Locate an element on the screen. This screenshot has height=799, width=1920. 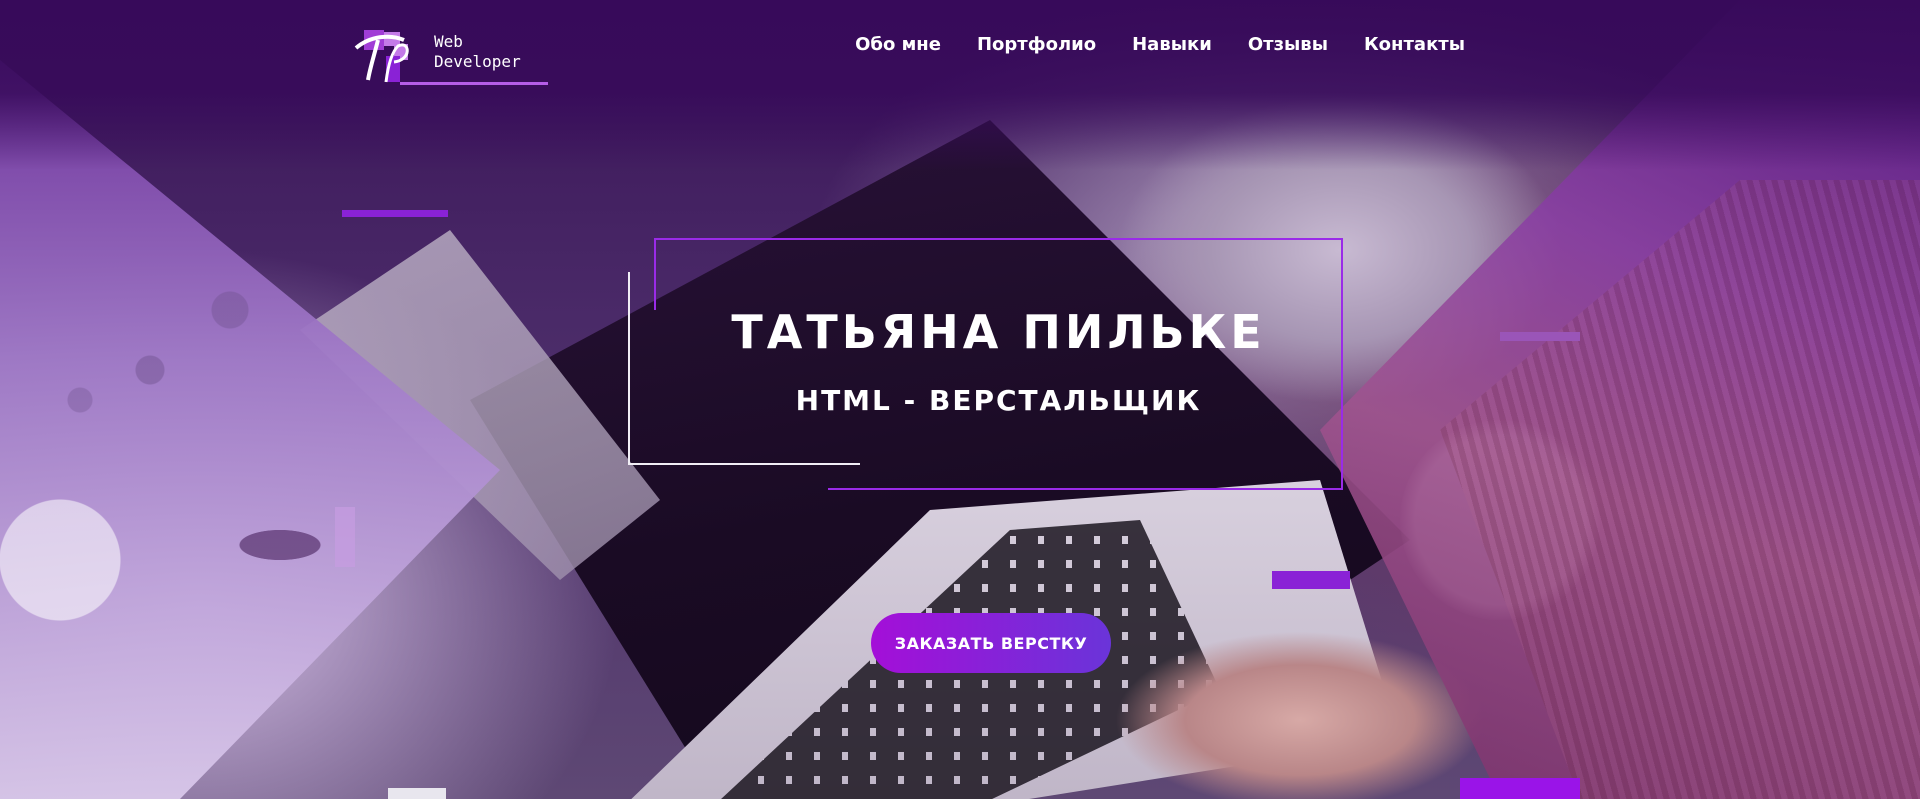
hero-frame-purple-left is located at coordinates (655, 274).